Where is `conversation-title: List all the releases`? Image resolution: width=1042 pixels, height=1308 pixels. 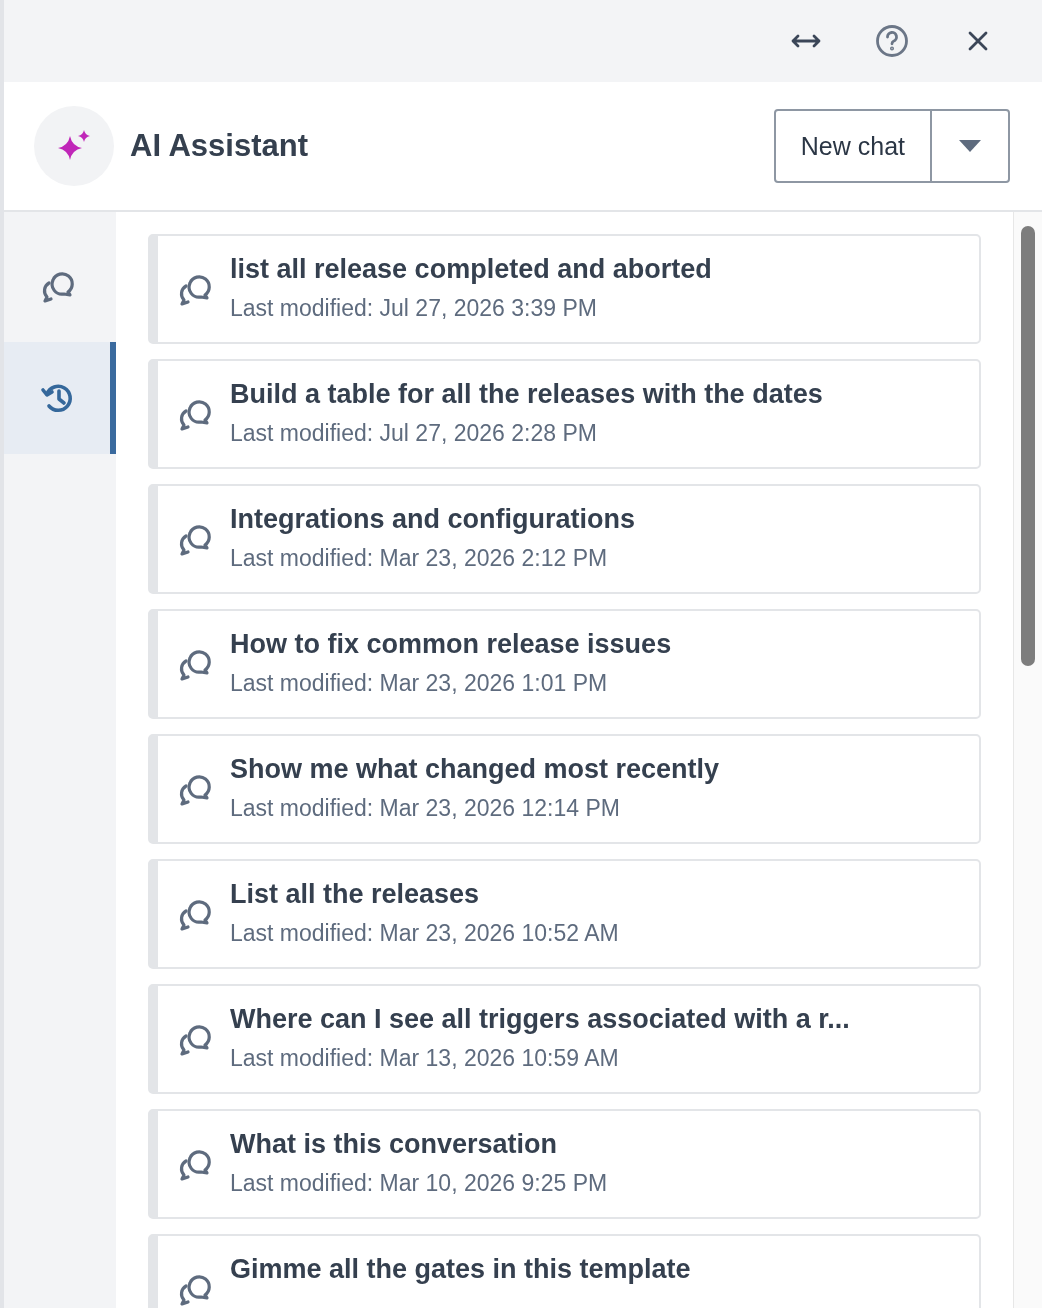 conversation-title: List all the releases is located at coordinates (355, 894).